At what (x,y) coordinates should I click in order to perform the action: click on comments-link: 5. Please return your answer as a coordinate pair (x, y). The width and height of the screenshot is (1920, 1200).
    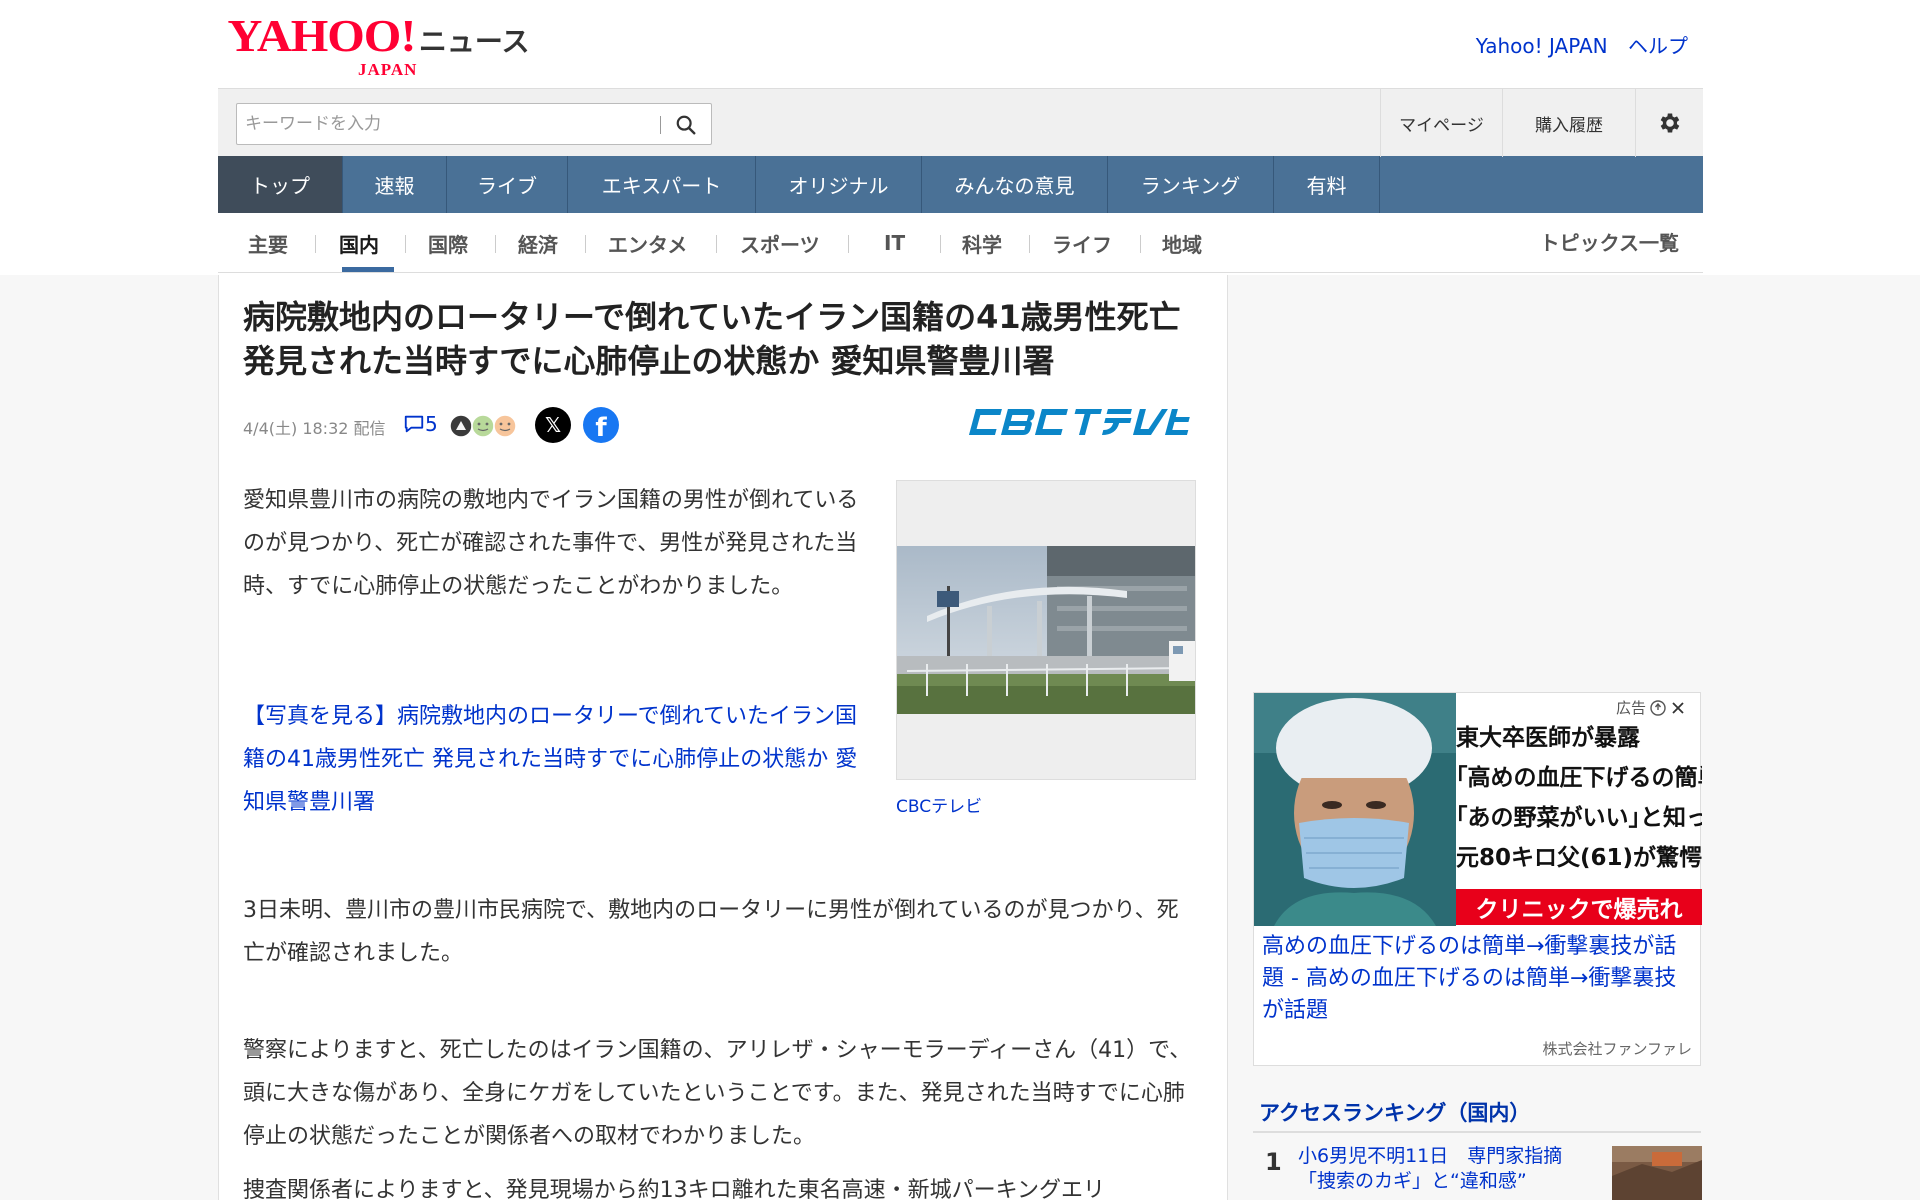
    Looking at the image, I should click on (420, 424).